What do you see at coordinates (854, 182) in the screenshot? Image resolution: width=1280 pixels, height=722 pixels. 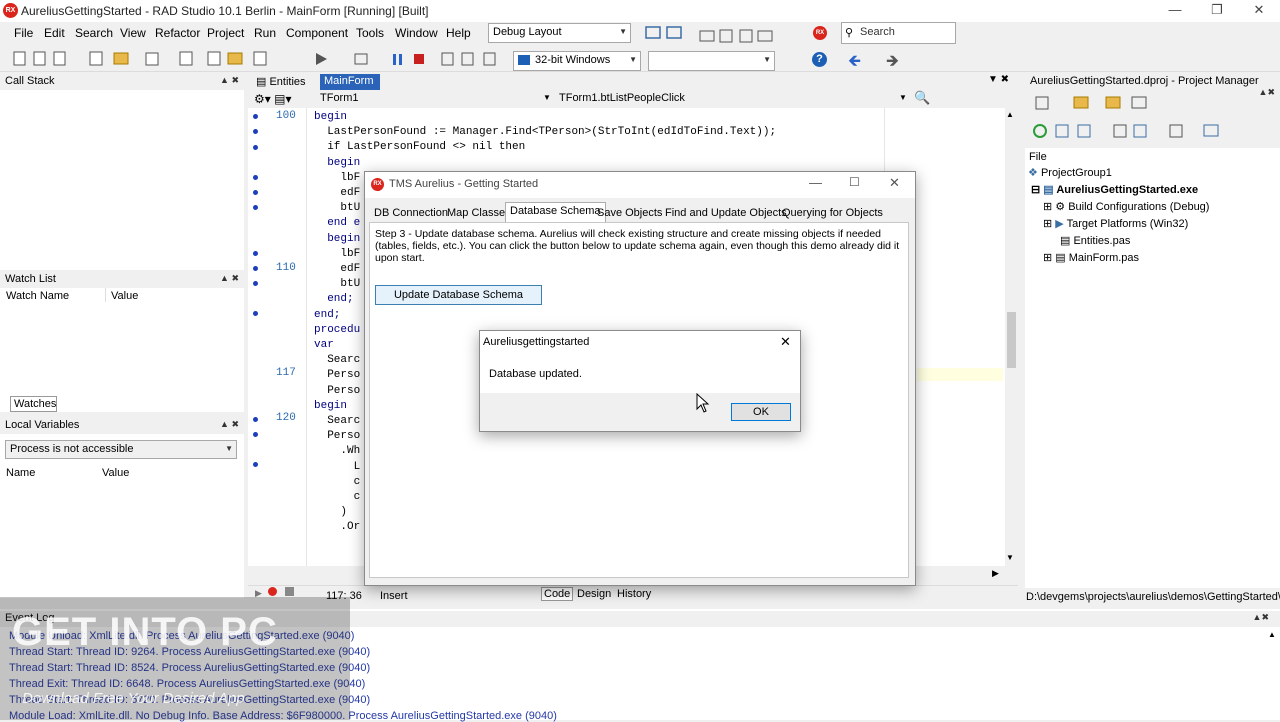 I see `maximize-icon: ☐` at bounding box center [854, 182].